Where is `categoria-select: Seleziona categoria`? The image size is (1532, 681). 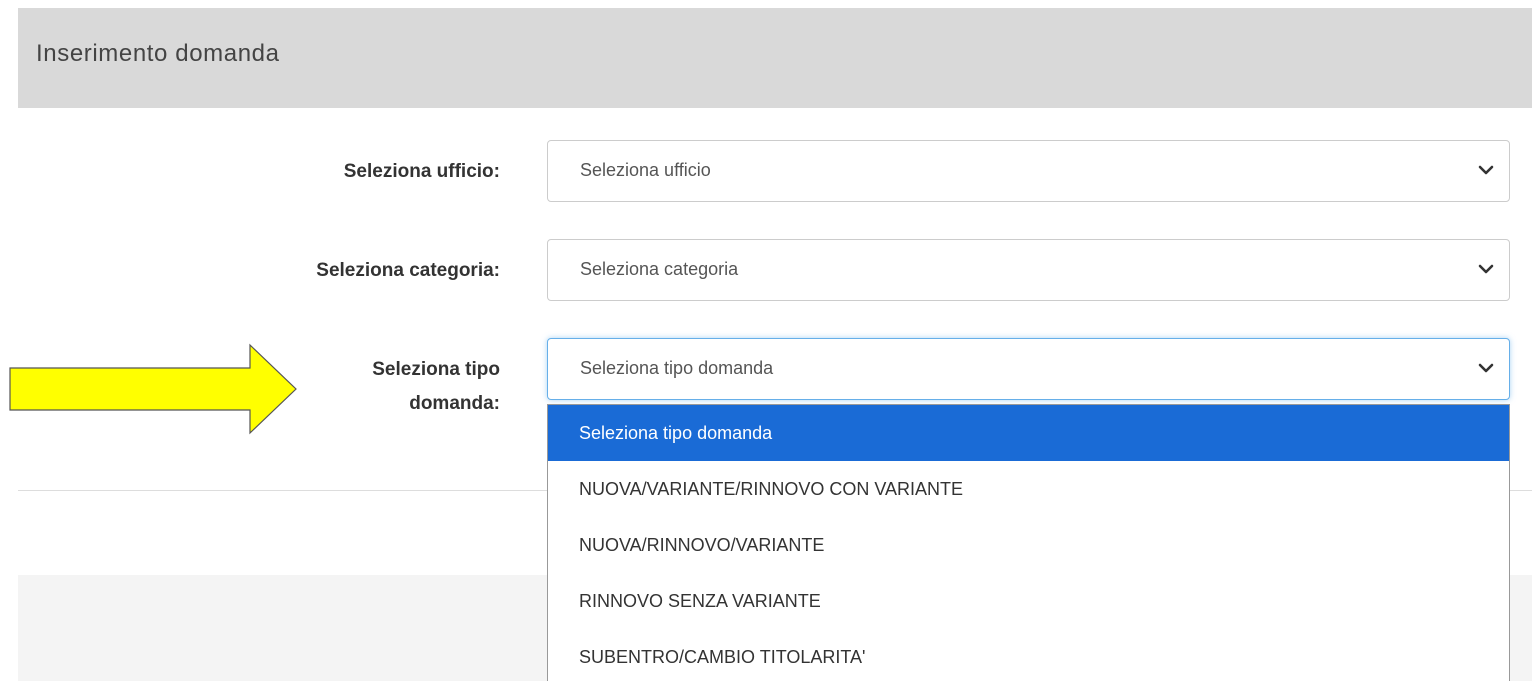
categoria-select: Seleziona categoria is located at coordinates (1028, 270).